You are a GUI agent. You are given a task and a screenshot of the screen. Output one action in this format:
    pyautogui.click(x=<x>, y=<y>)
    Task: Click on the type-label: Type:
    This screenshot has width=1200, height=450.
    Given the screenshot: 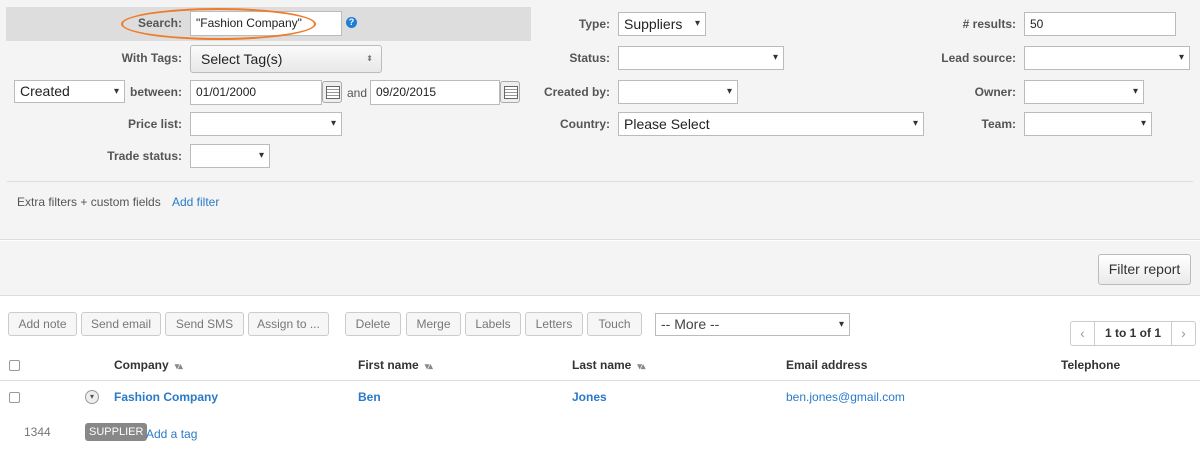 What is the action you would take?
    pyautogui.click(x=594, y=24)
    